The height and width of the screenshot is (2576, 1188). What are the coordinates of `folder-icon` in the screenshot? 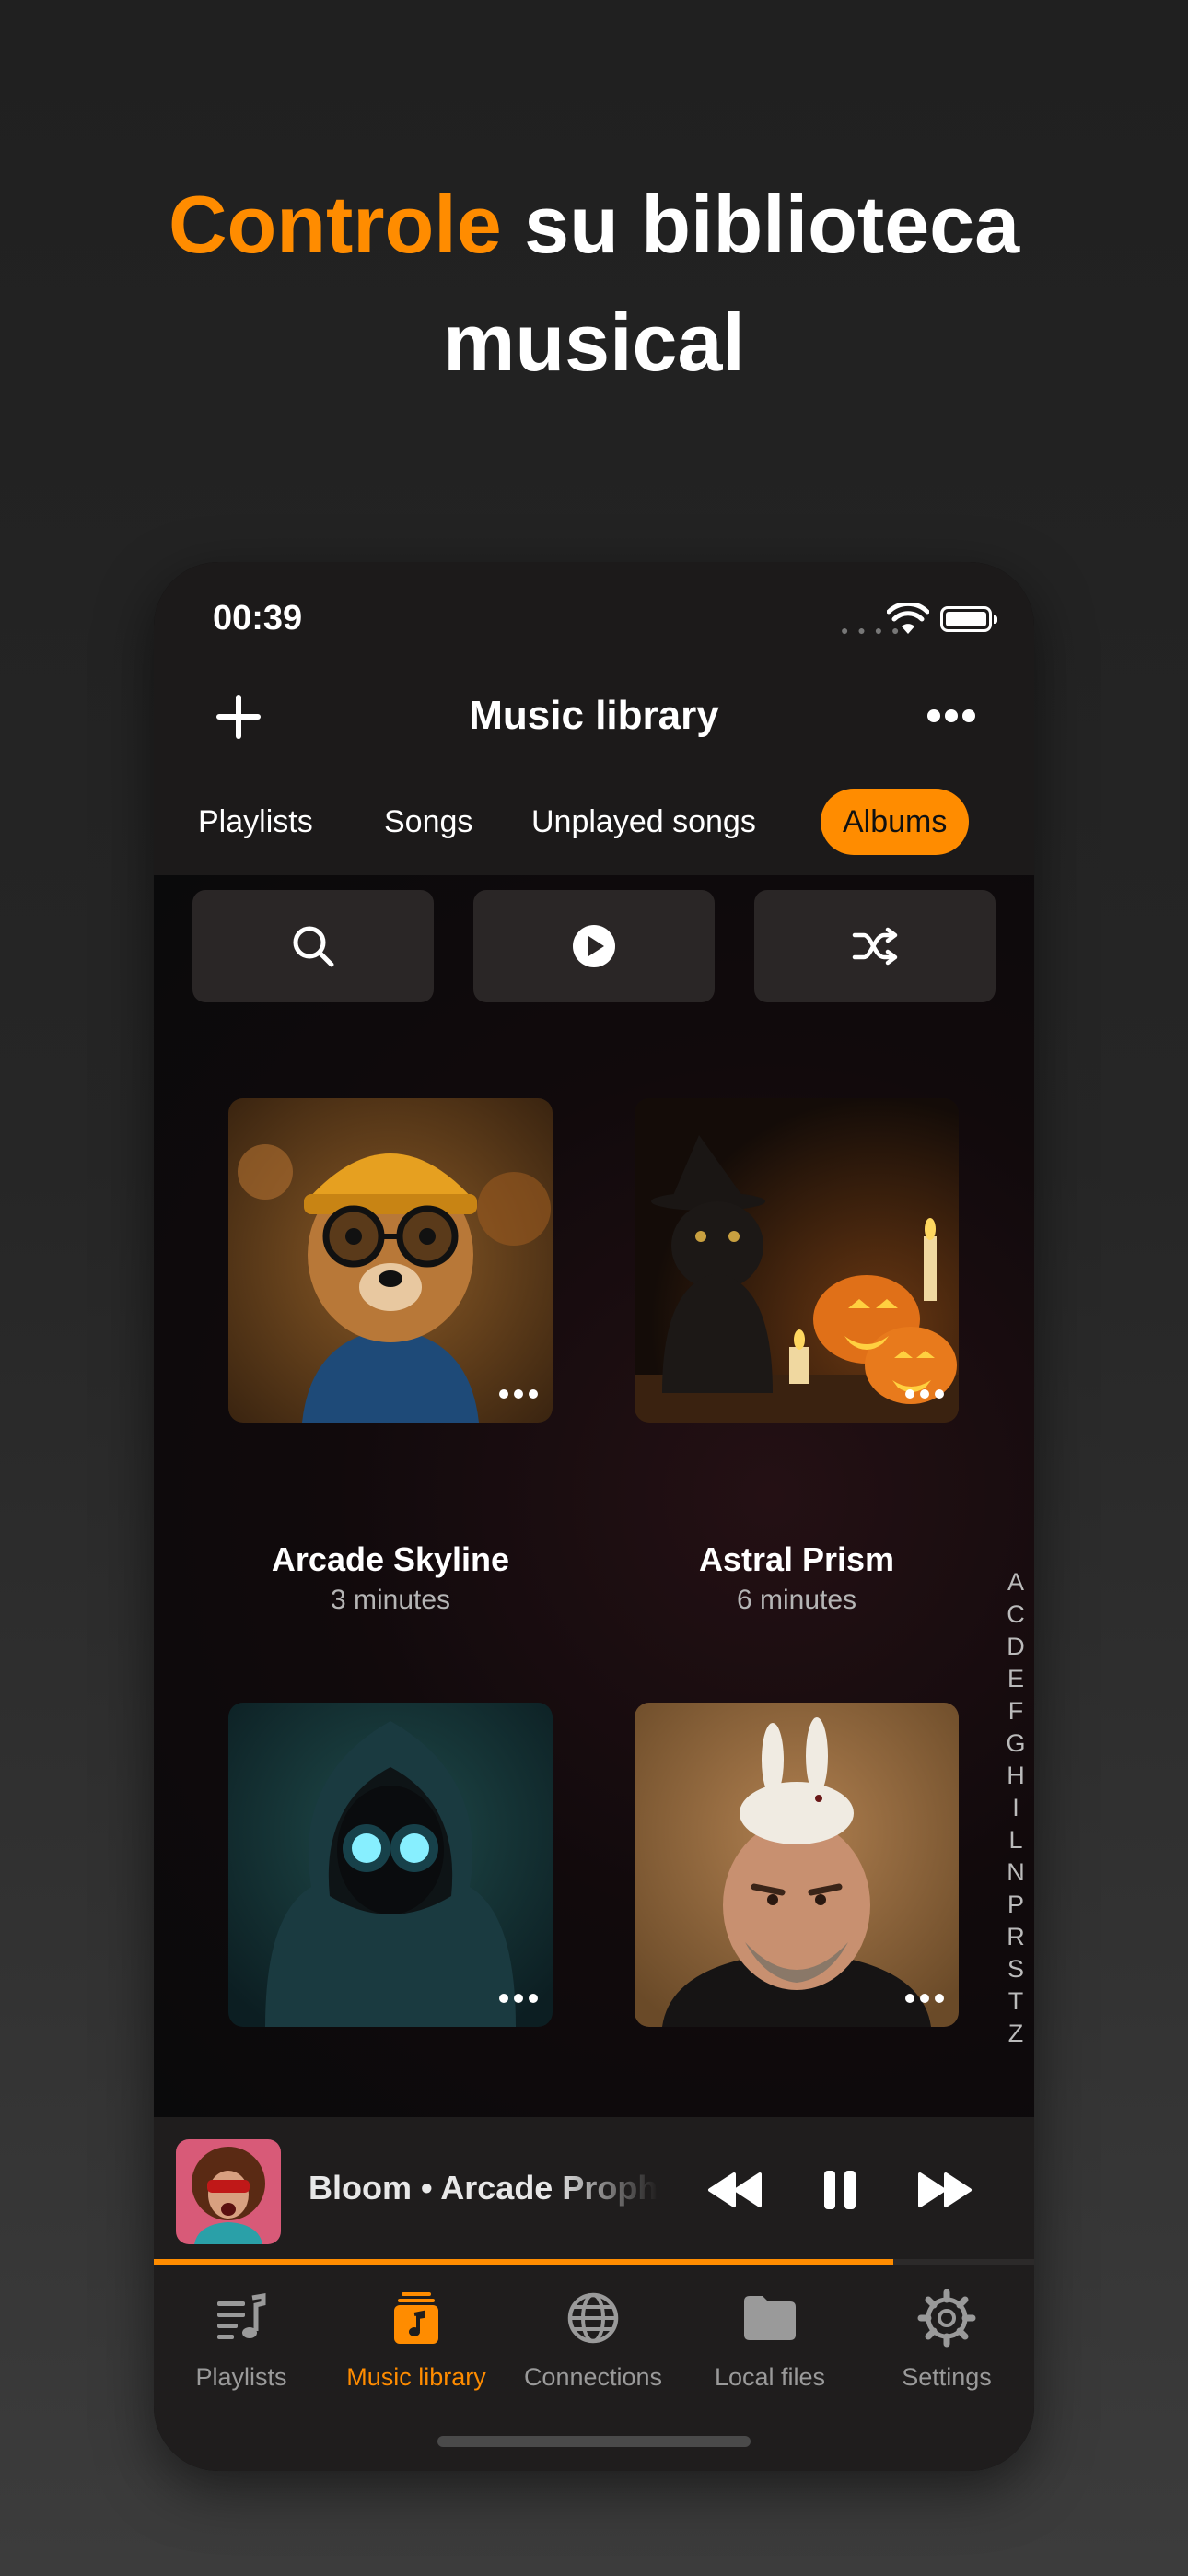 It's located at (770, 2318).